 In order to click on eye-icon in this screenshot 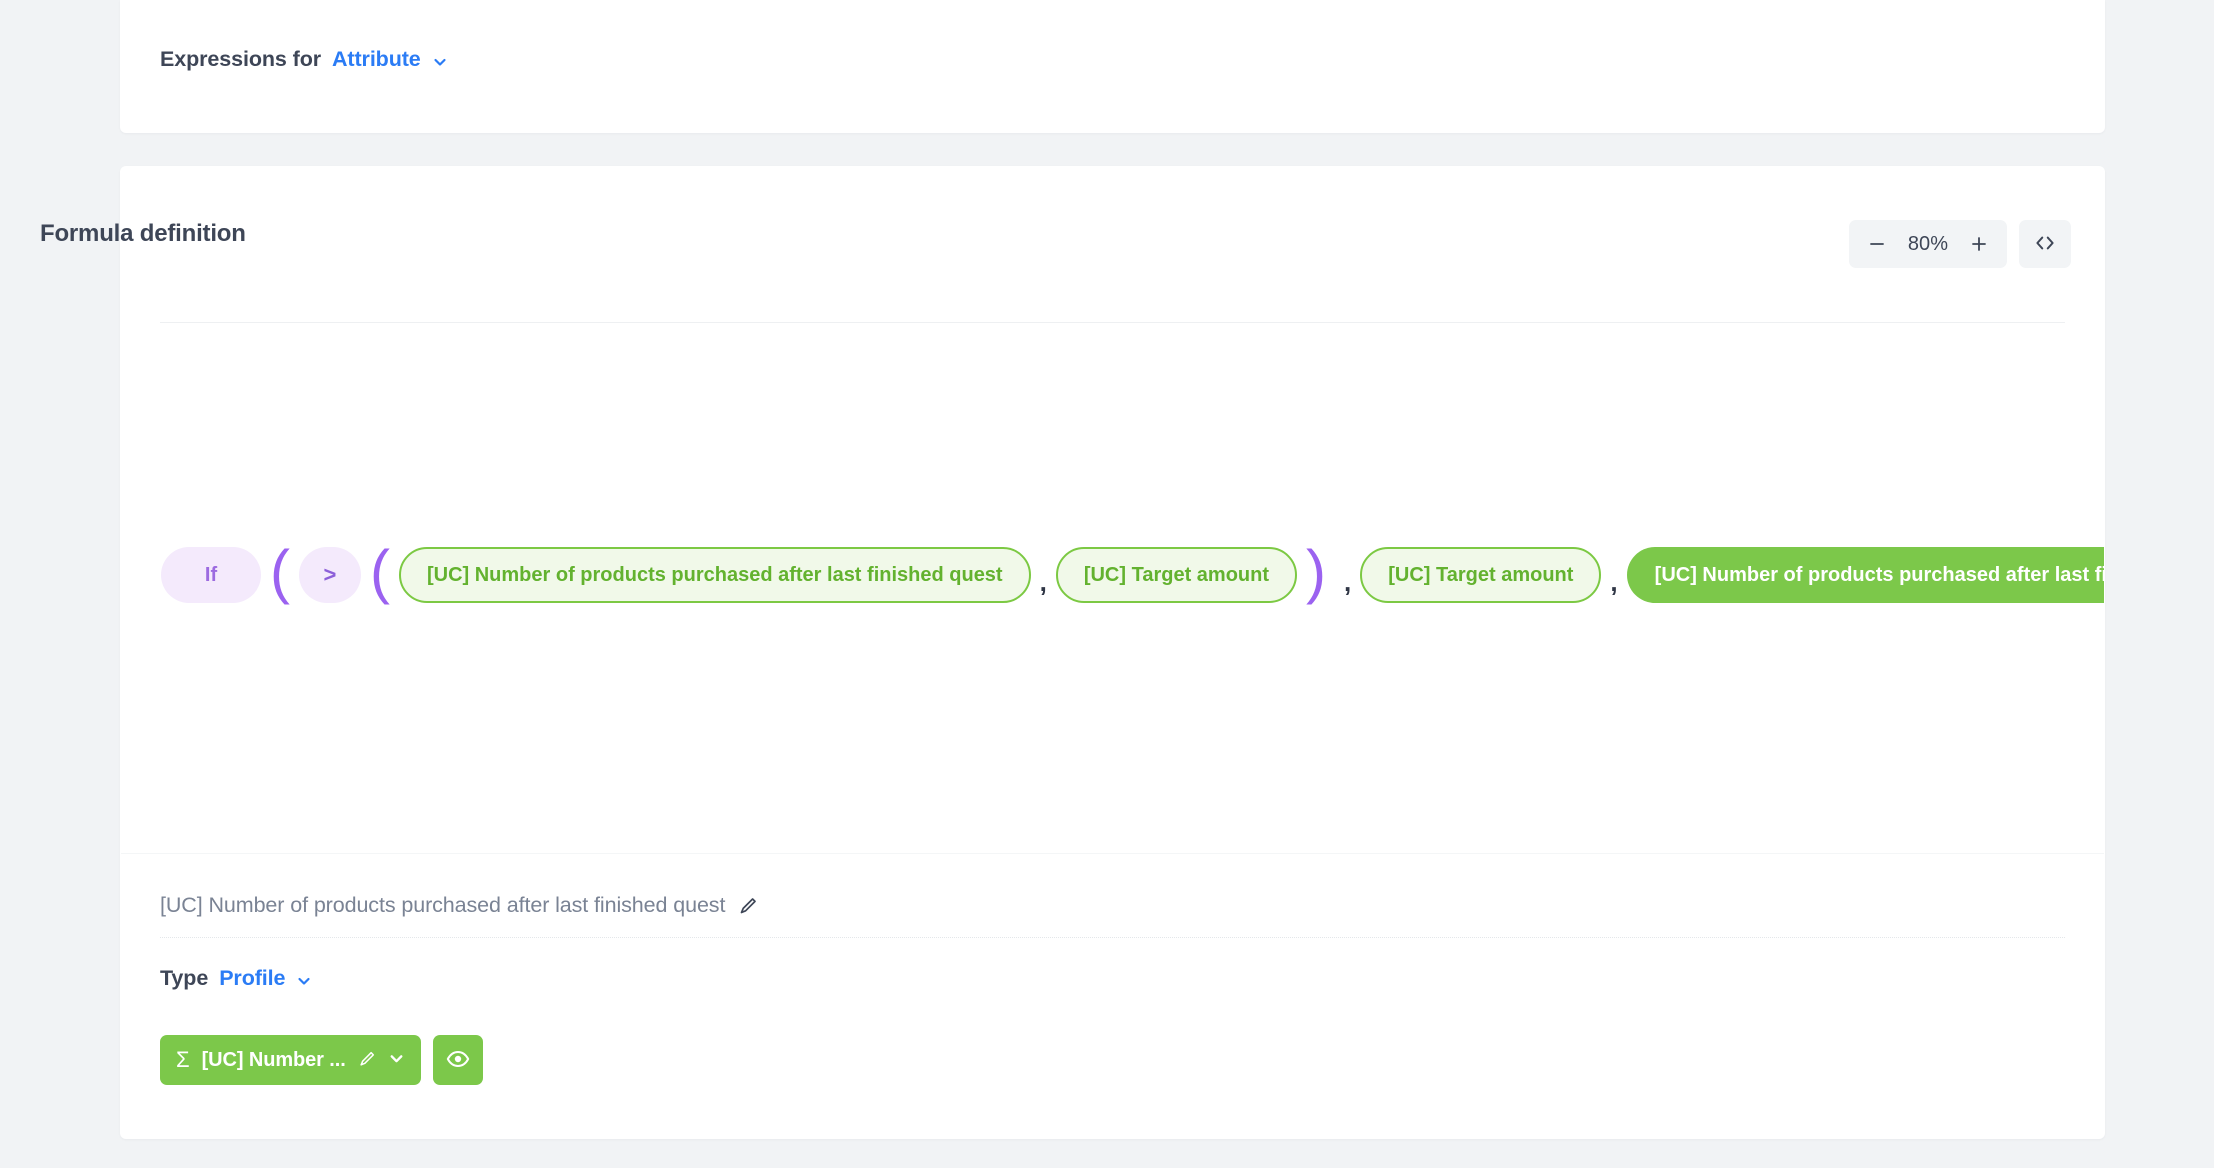, I will do `click(458, 1060)`.